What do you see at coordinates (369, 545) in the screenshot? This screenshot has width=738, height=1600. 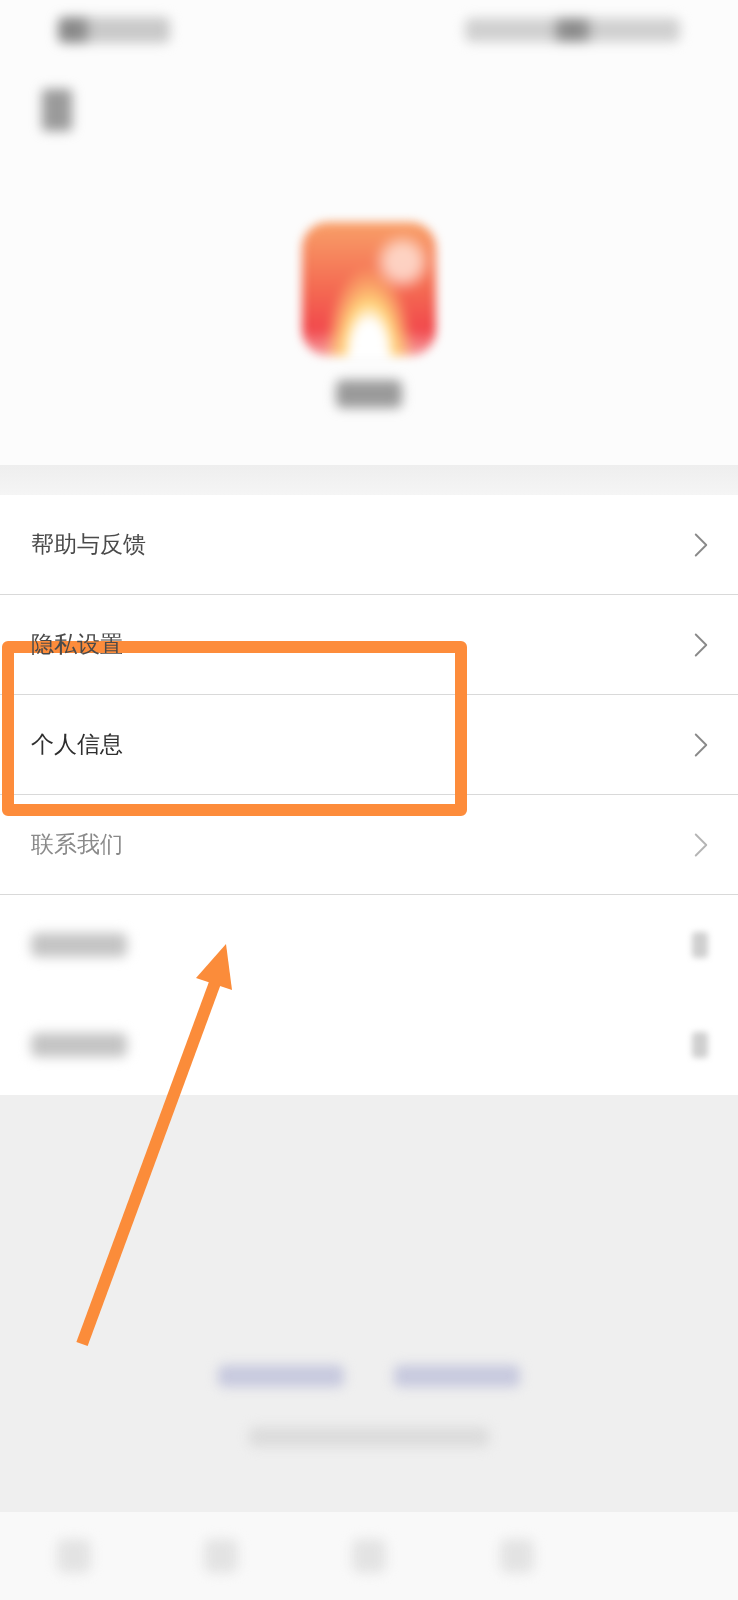 I see `menu-item: 帮助与反馈` at bounding box center [369, 545].